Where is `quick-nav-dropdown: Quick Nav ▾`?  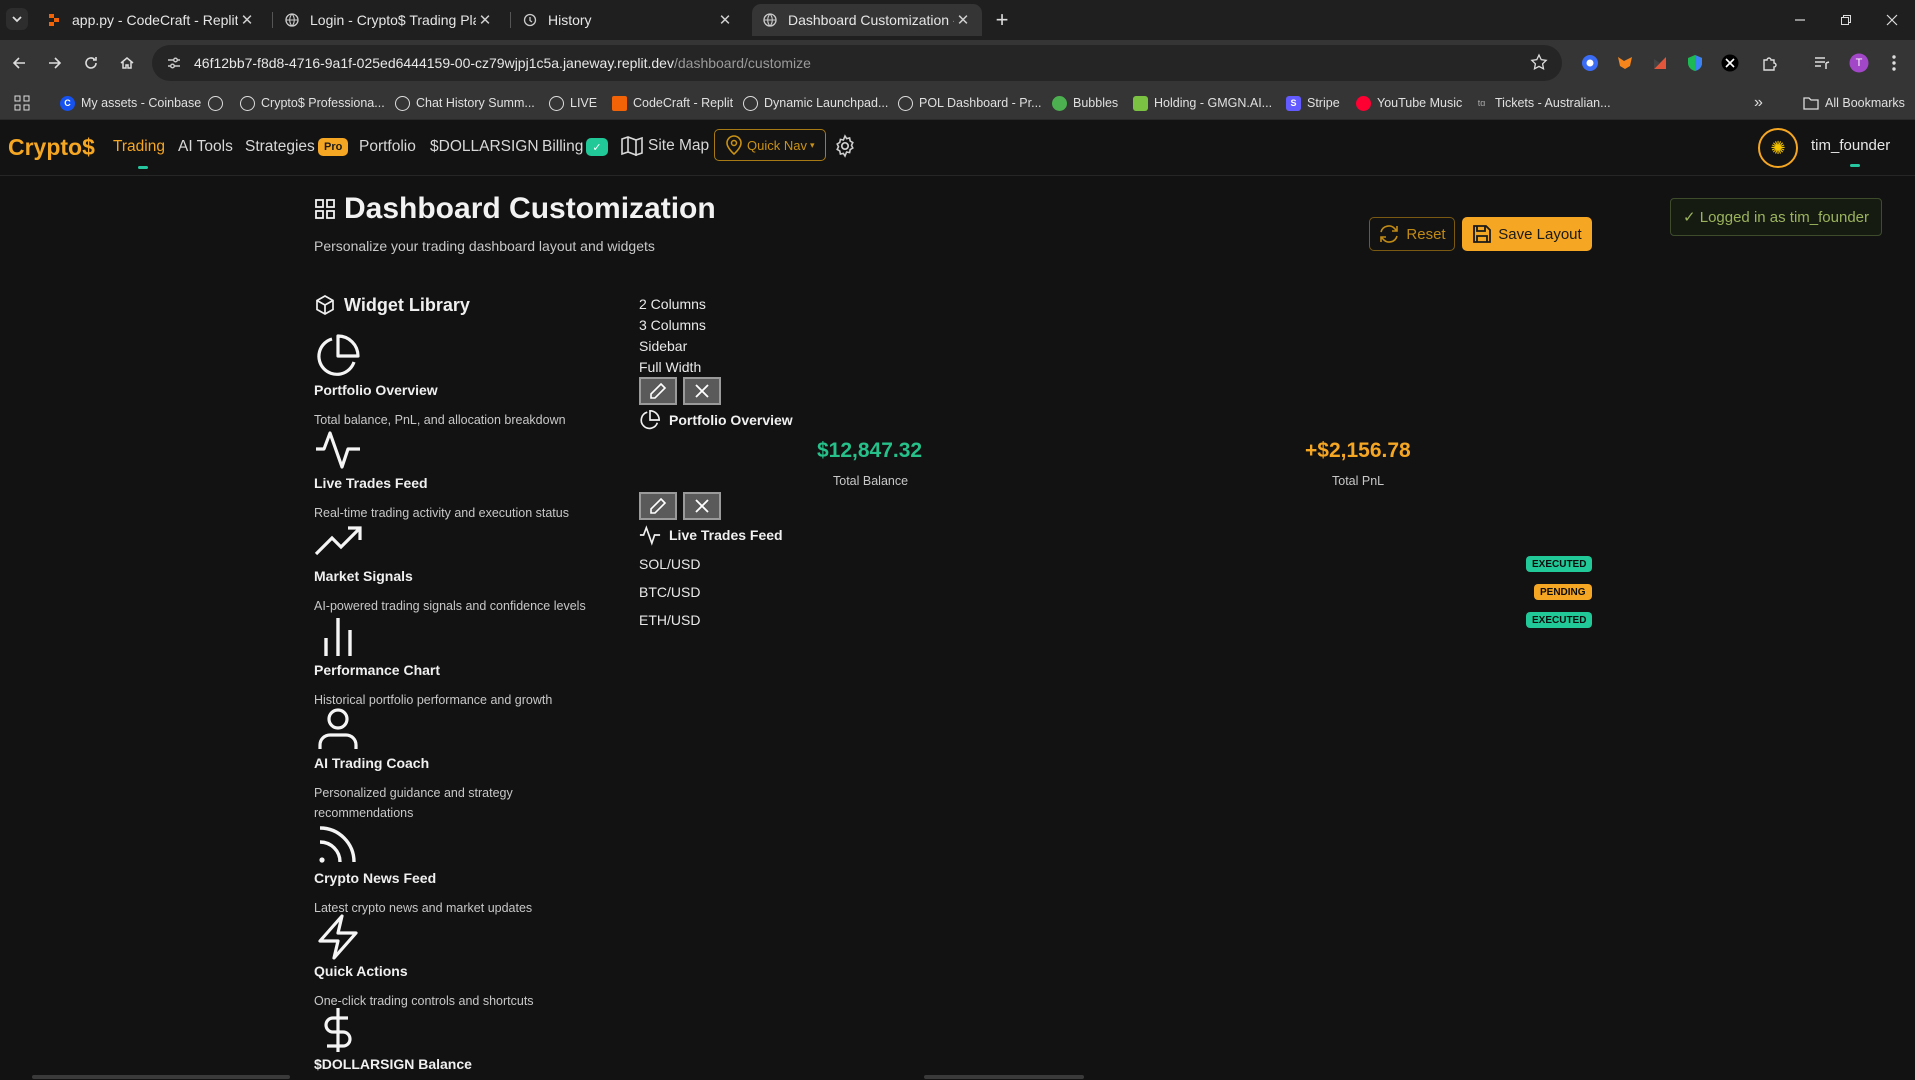
quick-nav-dropdown: Quick Nav ▾ is located at coordinates (770, 145).